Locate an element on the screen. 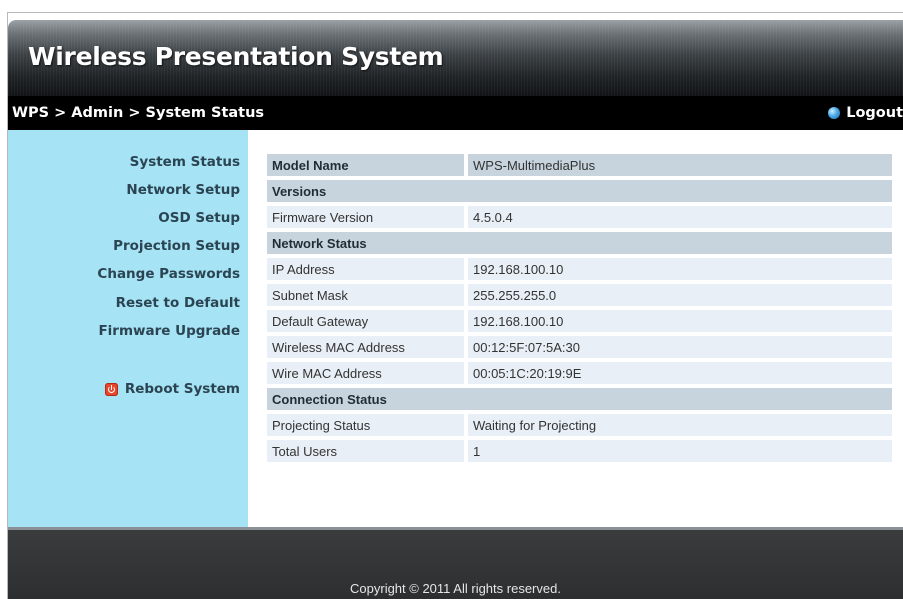  table-row: Total Users 1 is located at coordinates (579, 451).